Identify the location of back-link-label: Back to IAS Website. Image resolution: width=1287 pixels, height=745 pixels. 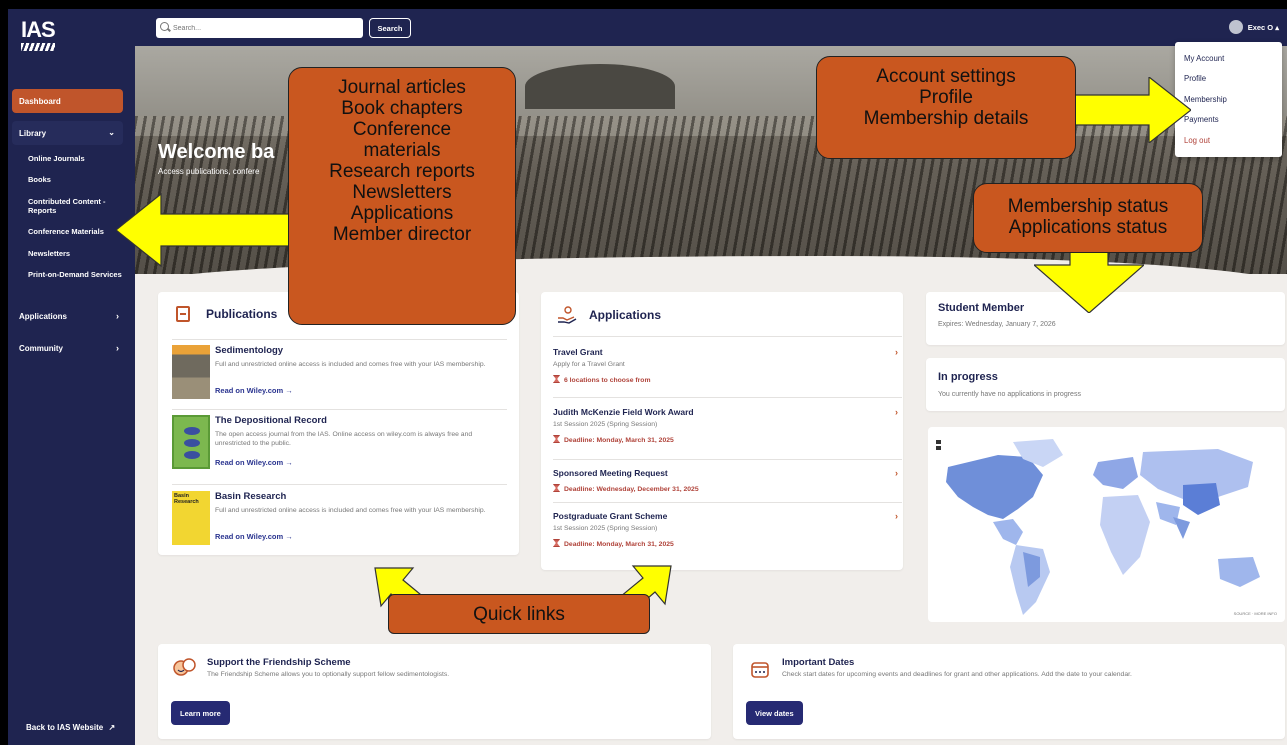
(65, 727).